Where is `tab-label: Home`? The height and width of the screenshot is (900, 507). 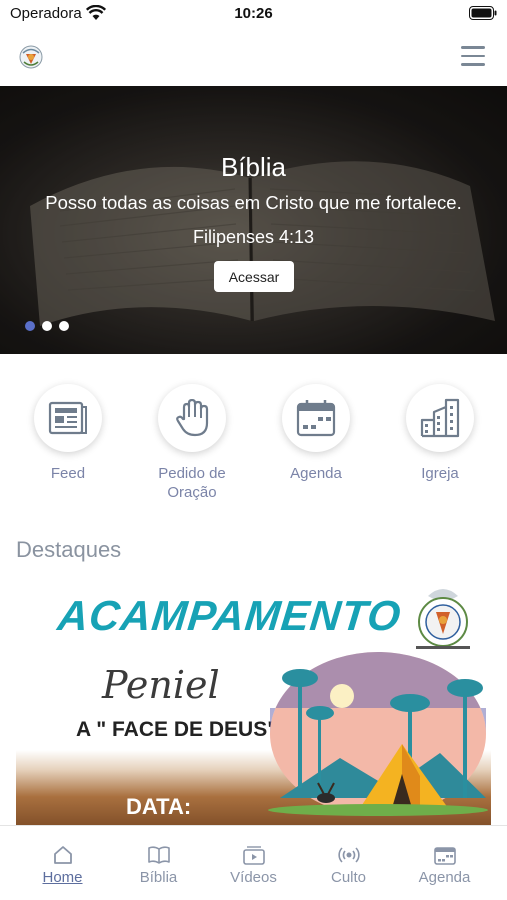
tab-label: Home is located at coordinates (62, 877).